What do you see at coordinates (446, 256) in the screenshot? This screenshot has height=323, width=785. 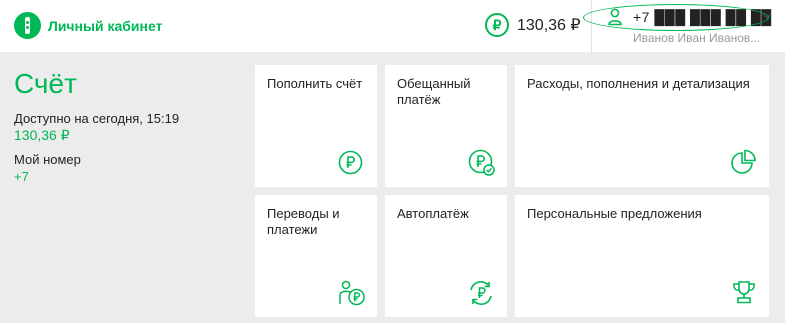 I see `tile-autopay: Автоплатёж` at bounding box center [446, 256].